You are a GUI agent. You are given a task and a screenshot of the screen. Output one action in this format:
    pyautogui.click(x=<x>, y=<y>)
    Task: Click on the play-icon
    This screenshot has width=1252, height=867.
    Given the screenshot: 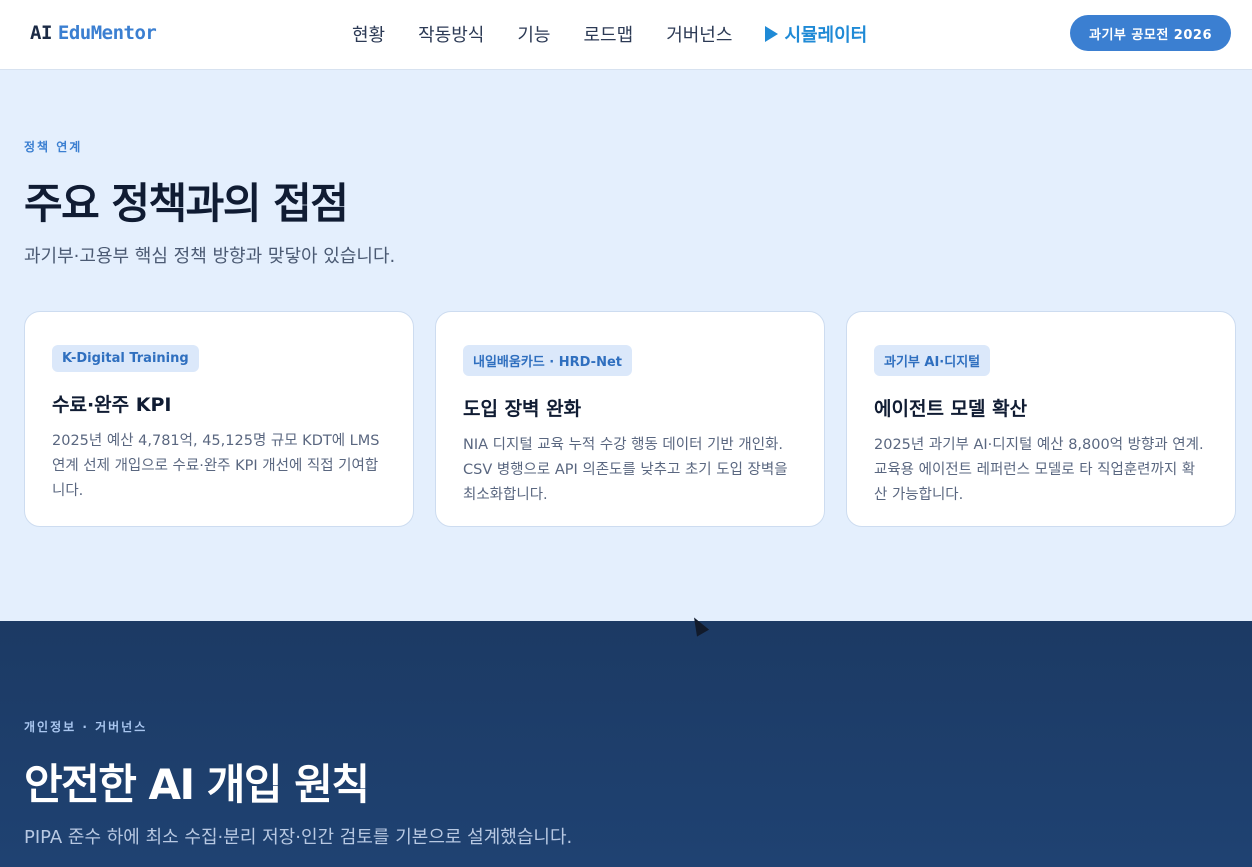 What is the action you would take?
    pyautogui.click(x=772, y=34)
    